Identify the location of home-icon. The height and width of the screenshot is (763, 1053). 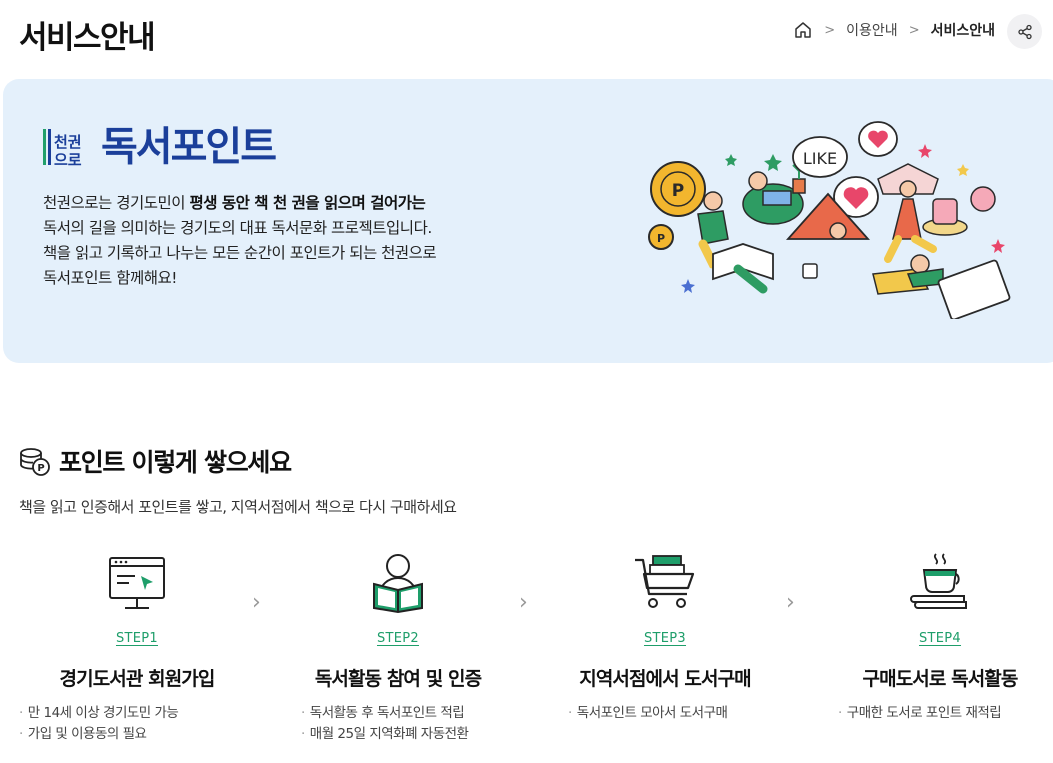
(803, 30).